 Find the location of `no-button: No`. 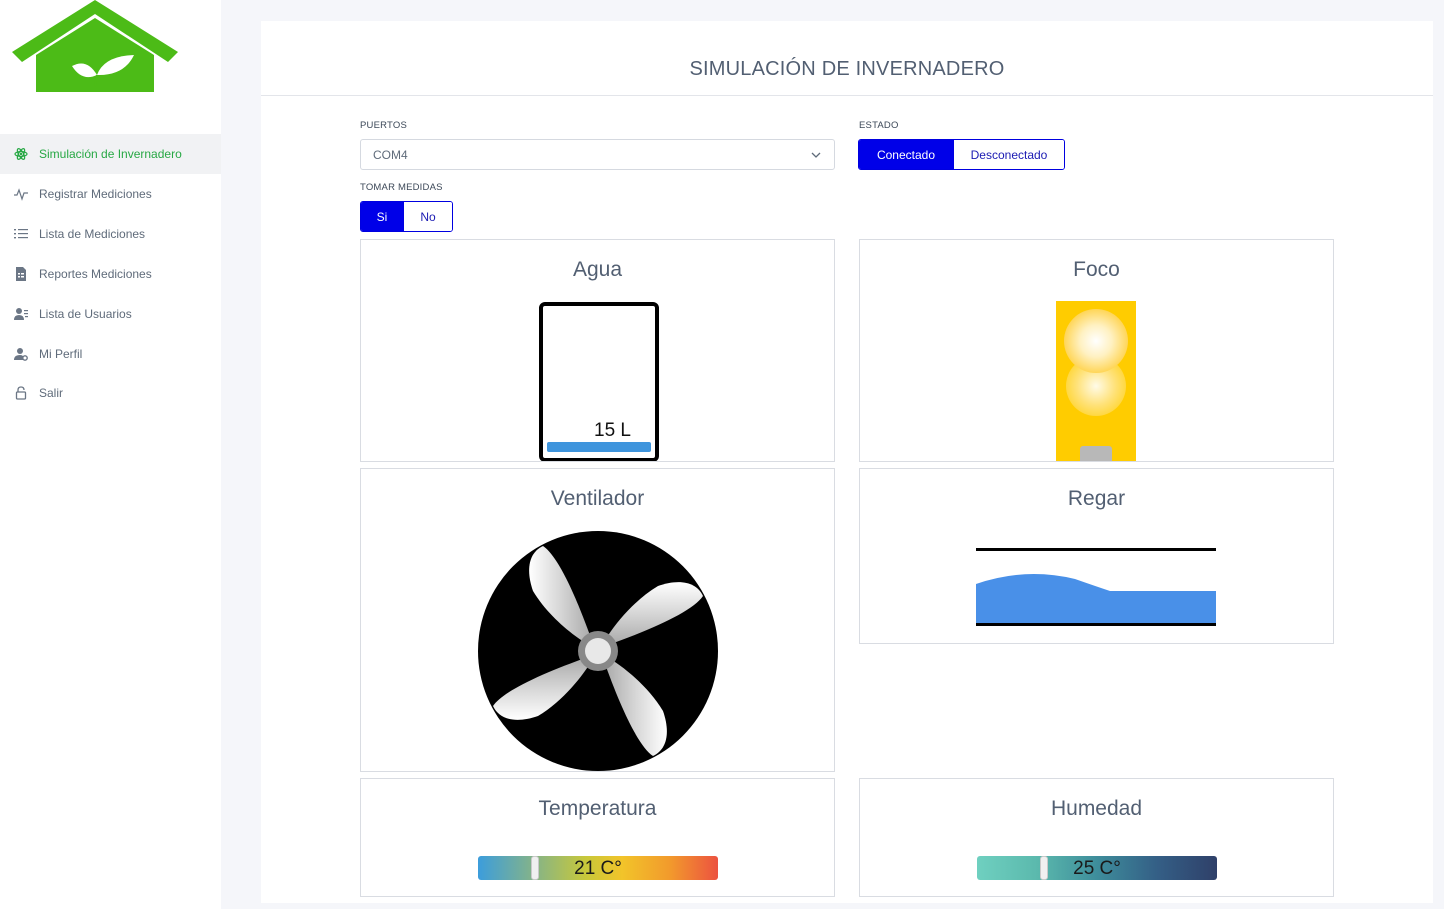

no-button: No is located at coordinates (427, 216).